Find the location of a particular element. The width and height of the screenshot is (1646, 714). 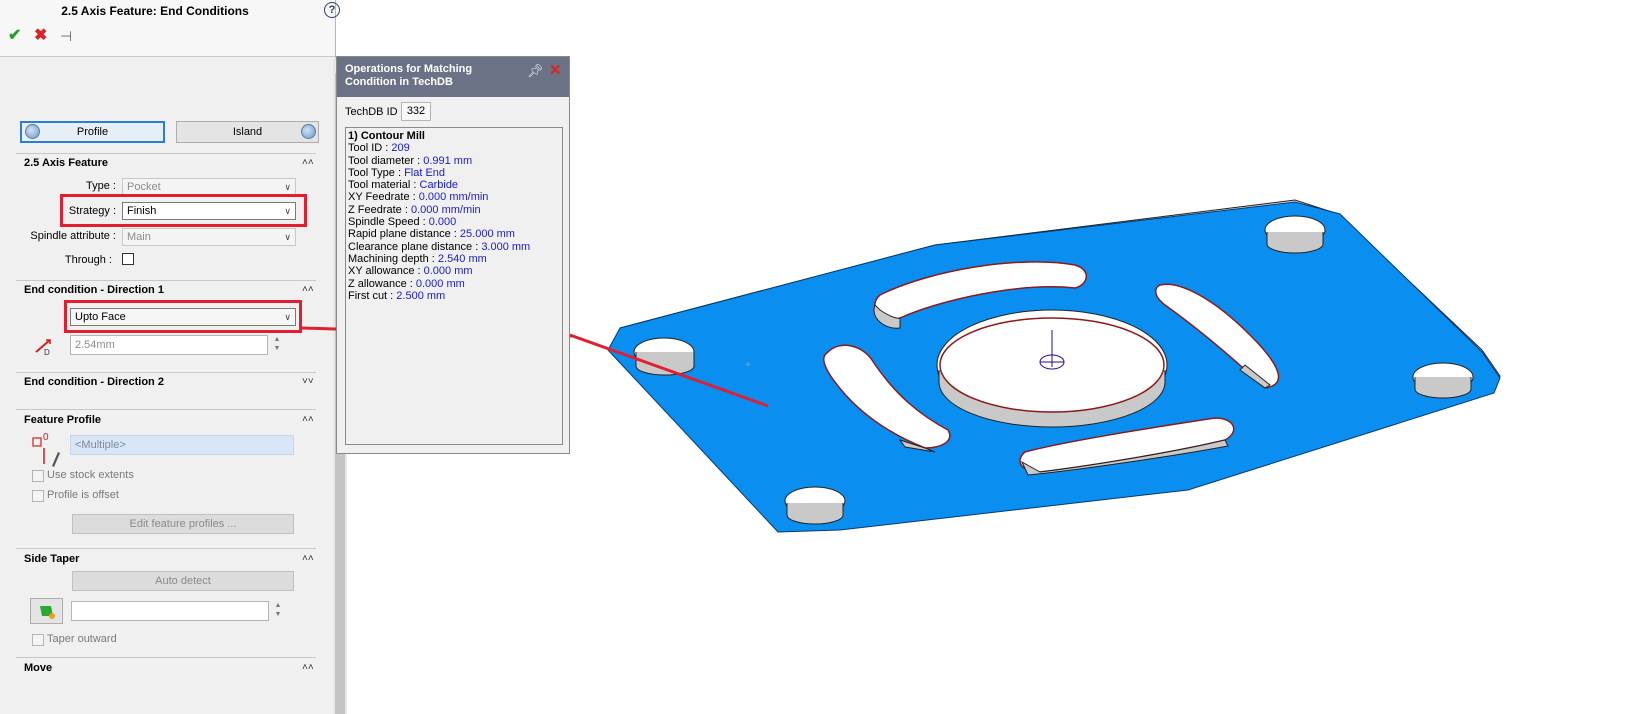

depth-input-value: 2.54mm is located at coordinates (95, 345).